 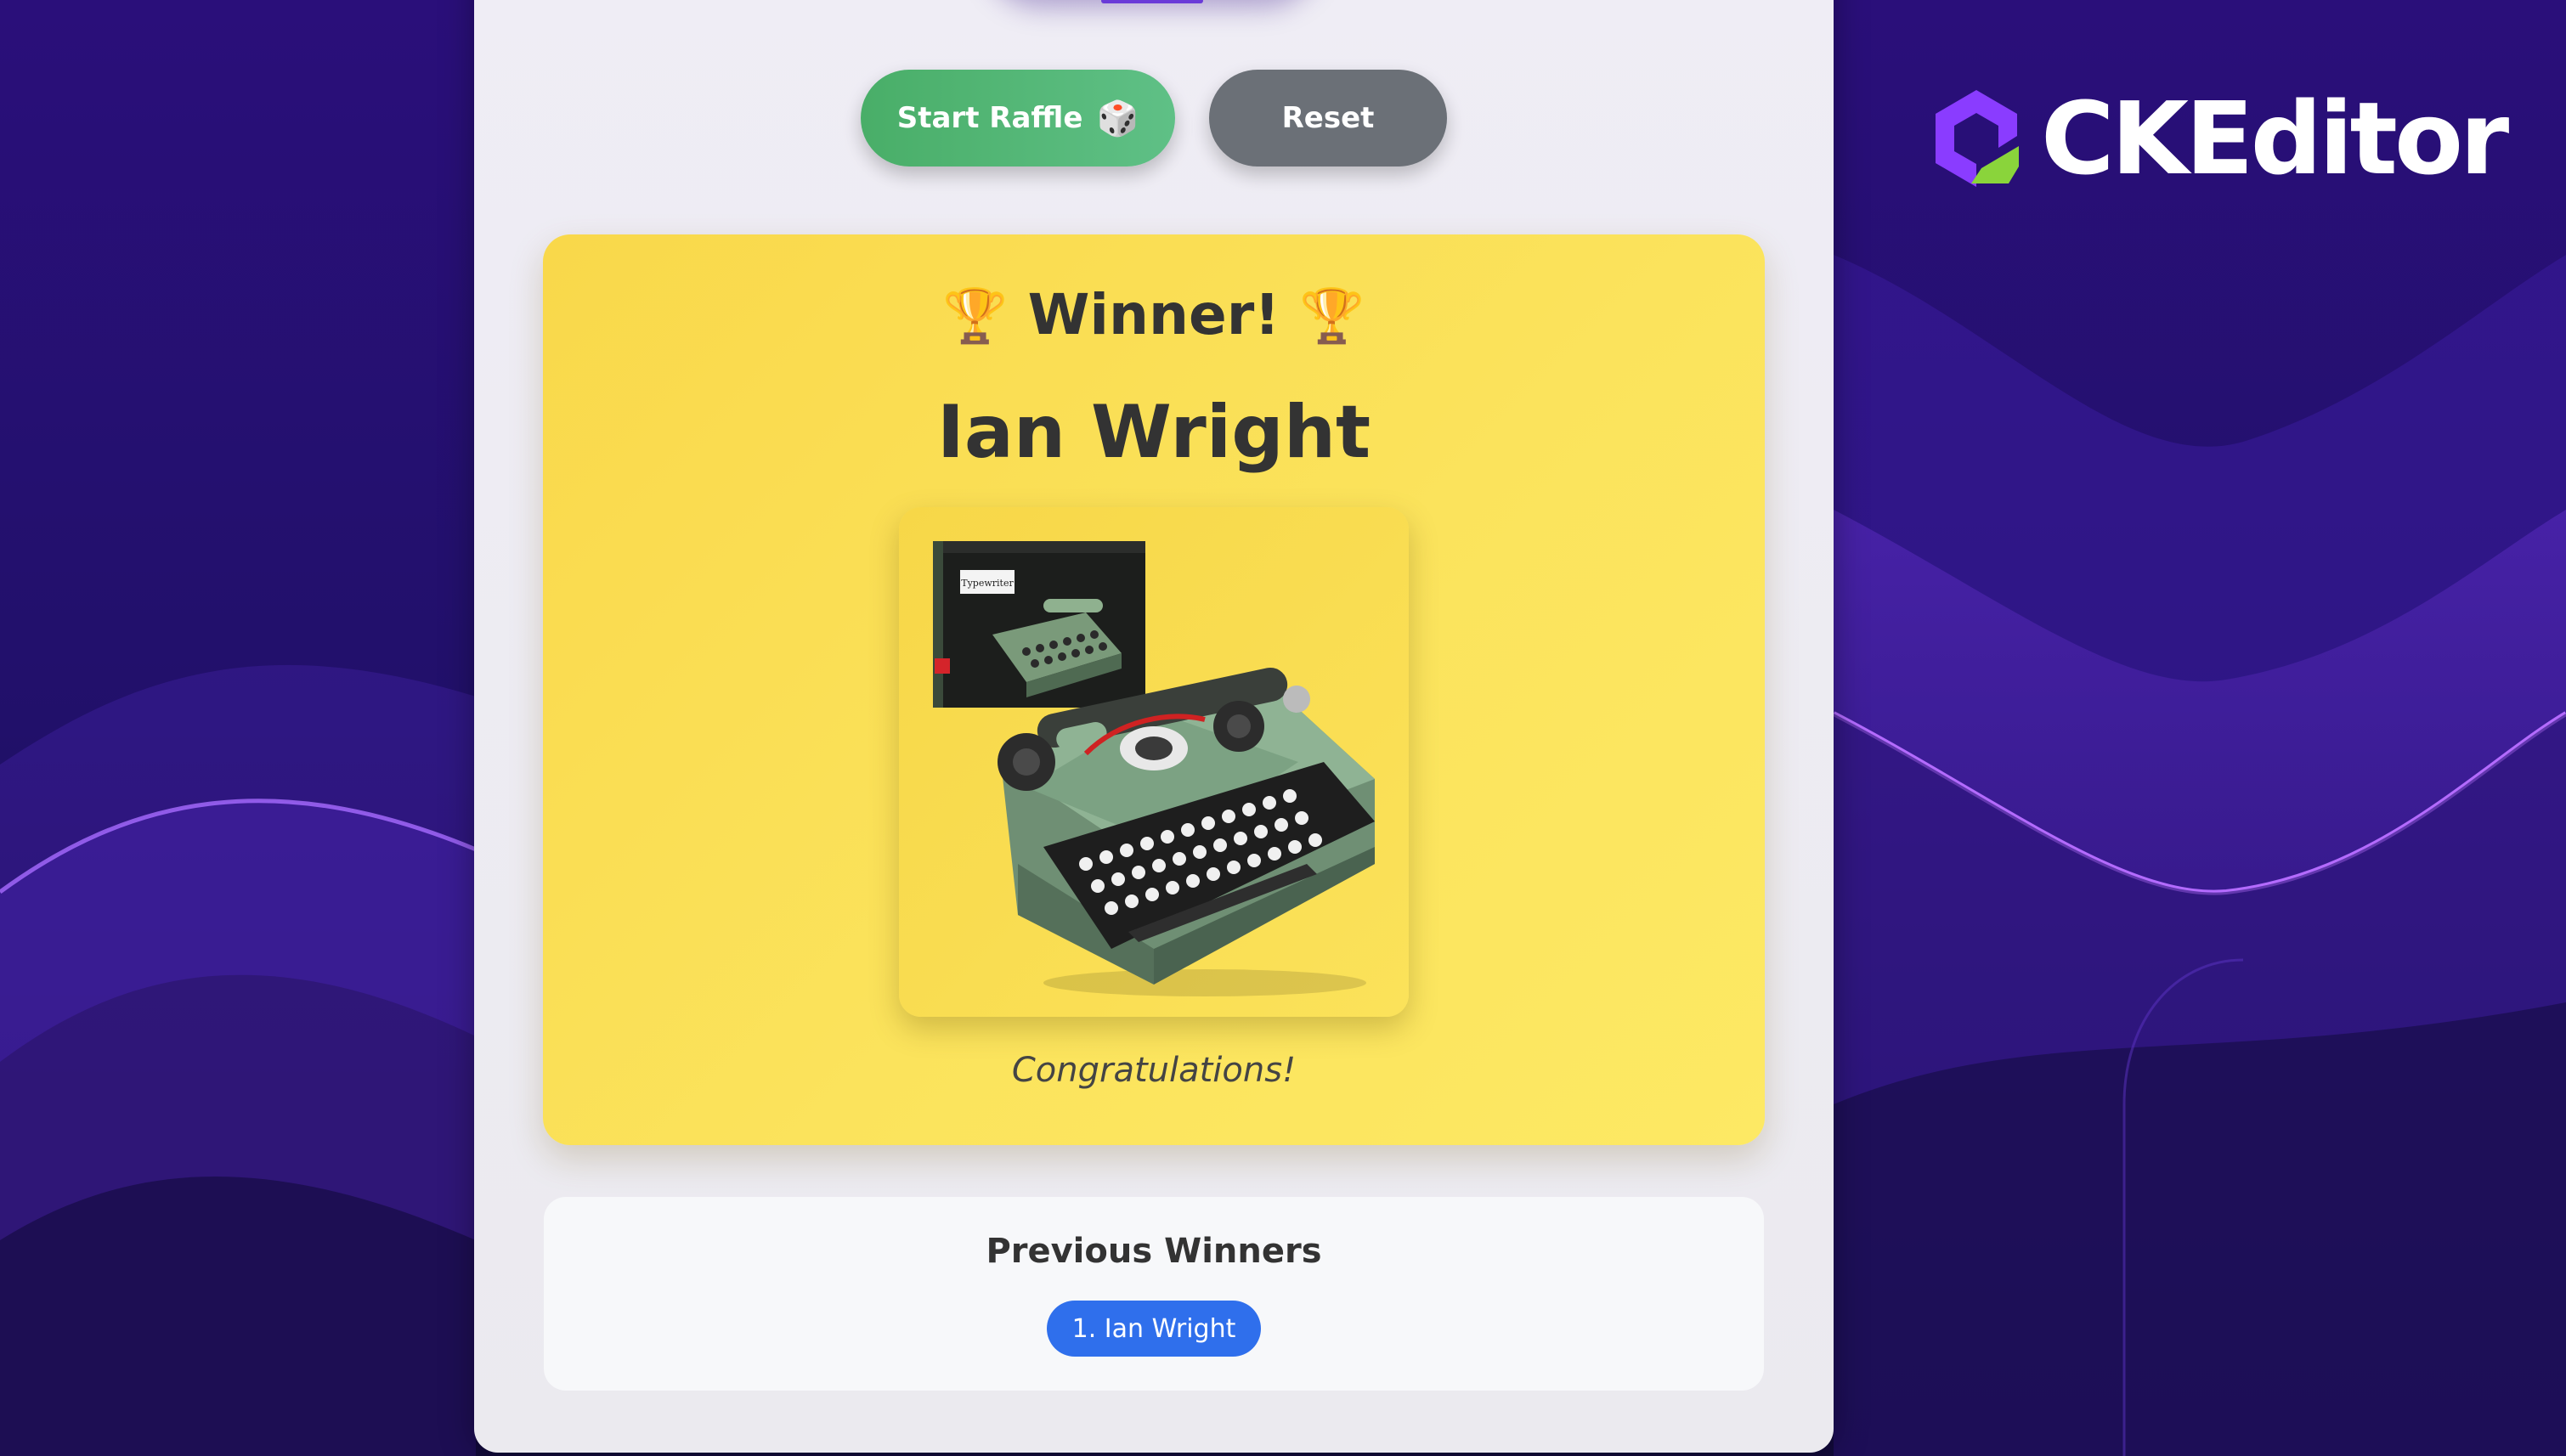 I want to click on winner-name: Ian Wright, so click(x=1153, y=433).